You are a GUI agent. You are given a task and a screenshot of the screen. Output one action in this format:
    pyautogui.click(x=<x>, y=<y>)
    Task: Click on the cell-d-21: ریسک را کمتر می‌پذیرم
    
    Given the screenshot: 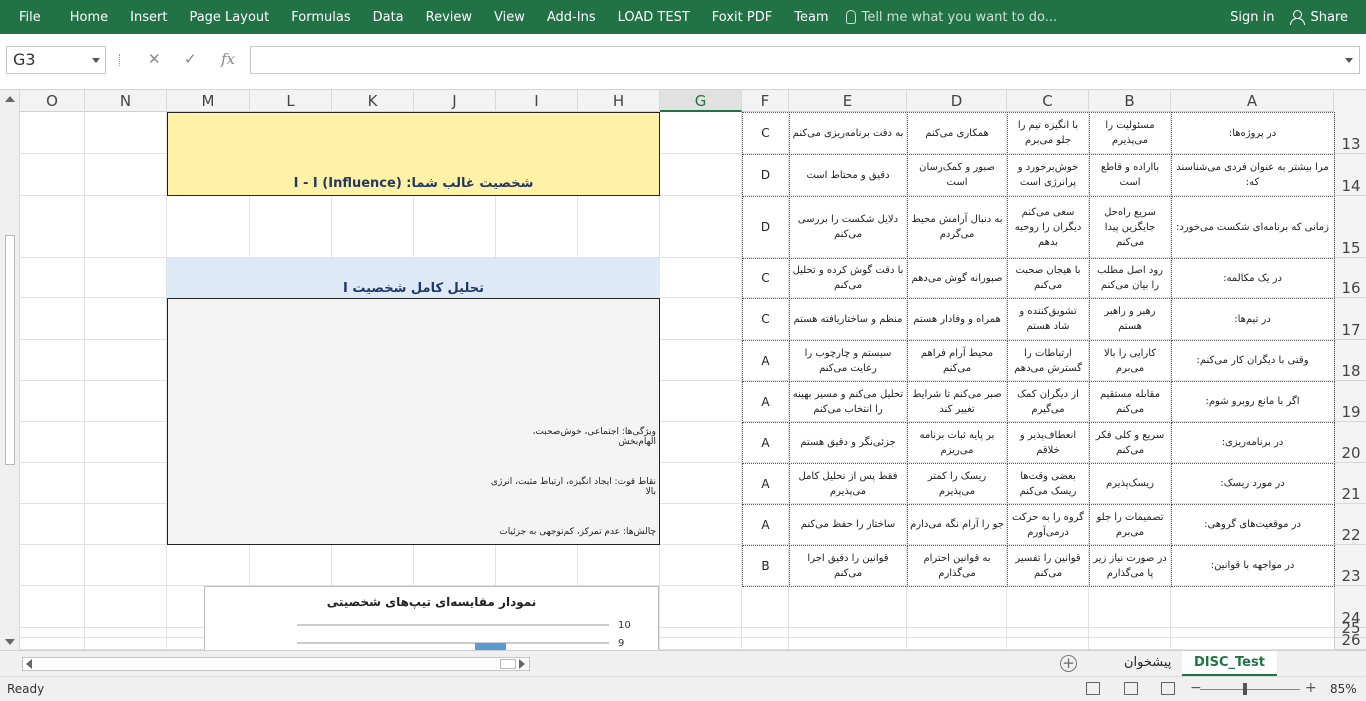 What is the action you would take?
    pyautogui.click(x=957, y=483)
    